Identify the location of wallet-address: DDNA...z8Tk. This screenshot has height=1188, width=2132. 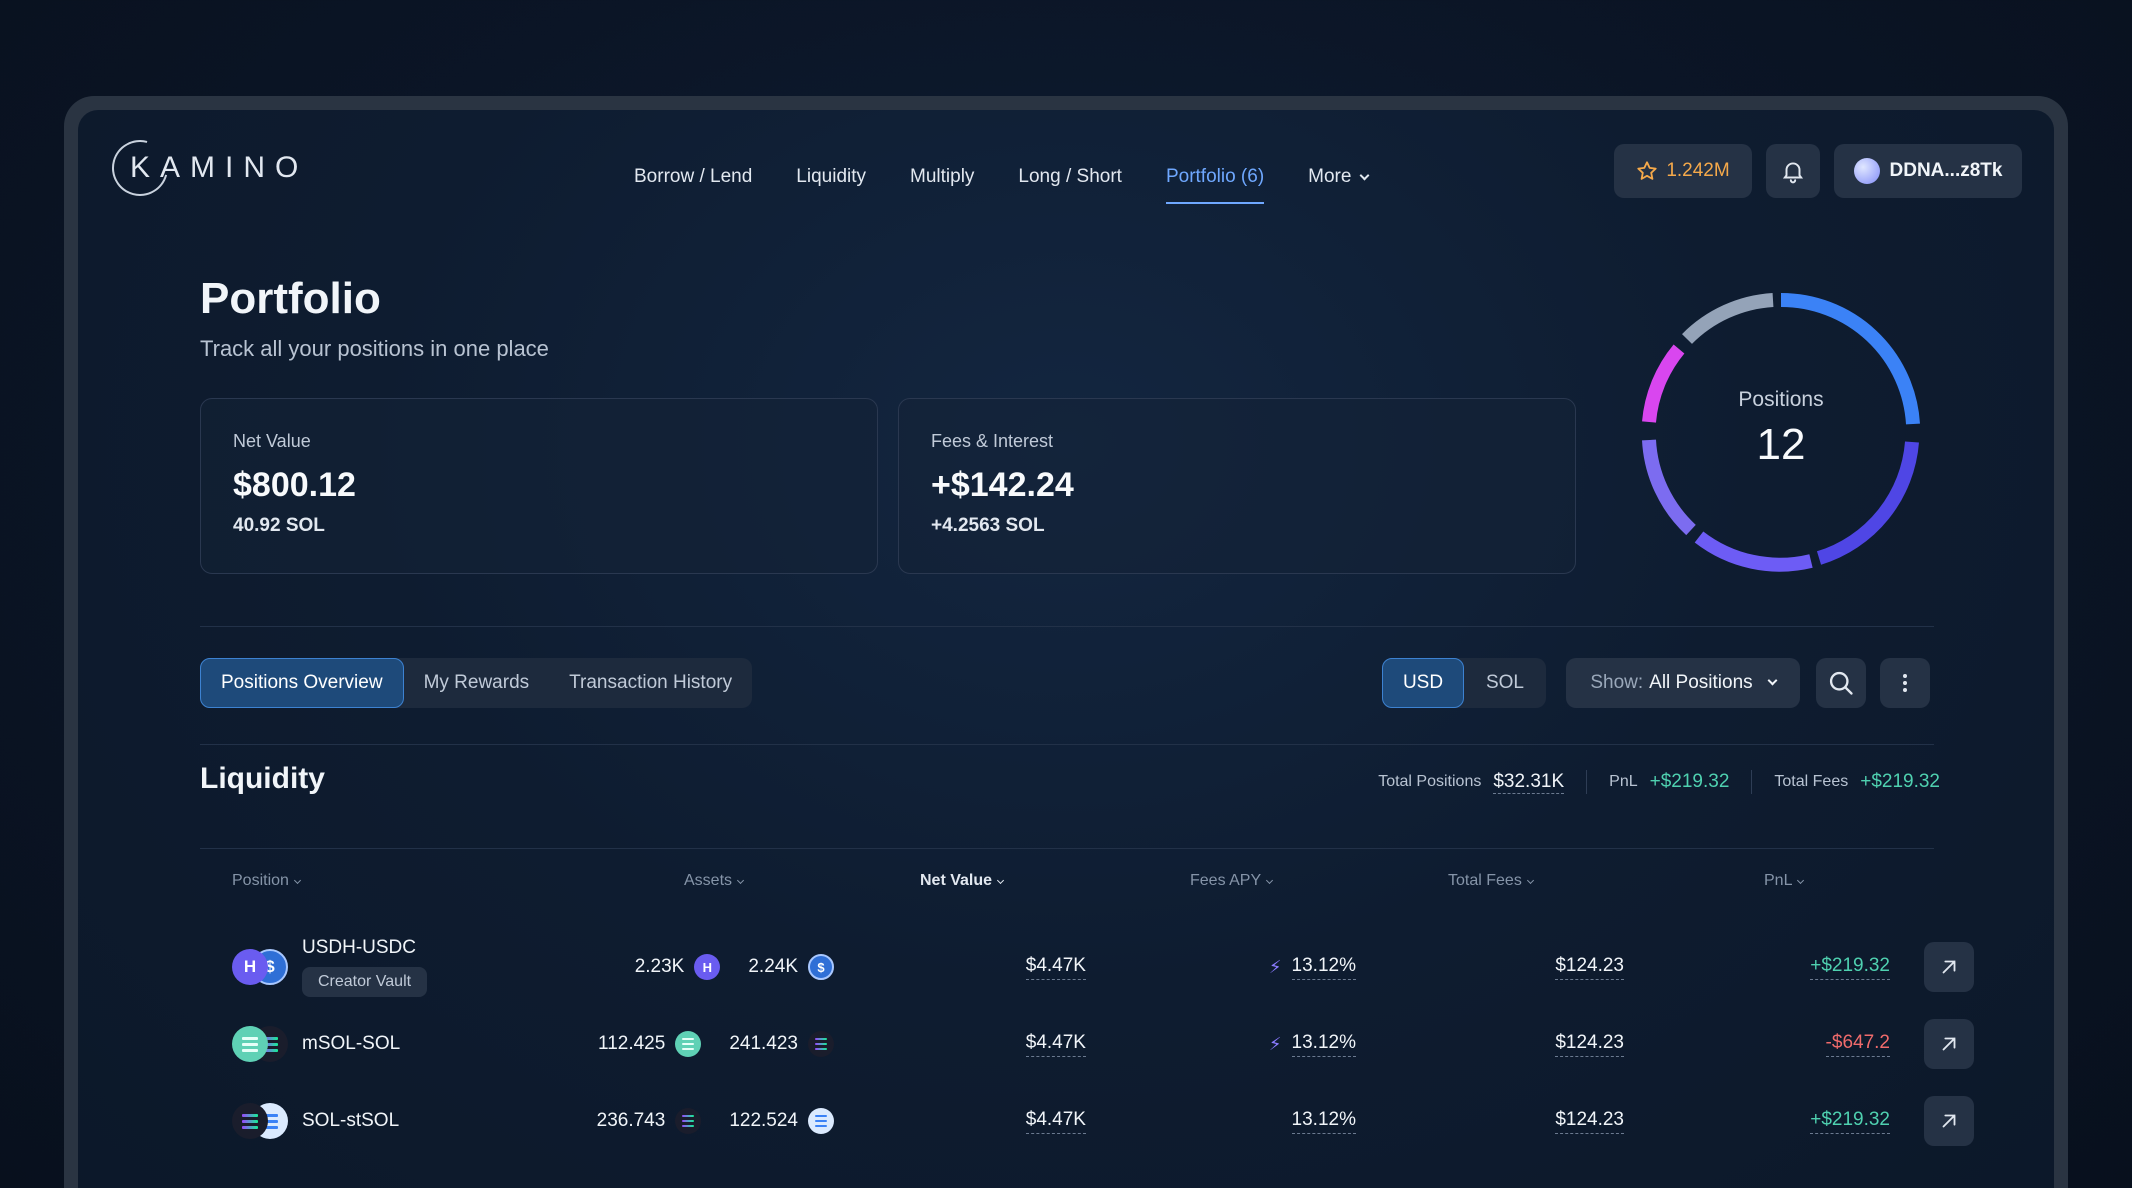
(1946, 170).